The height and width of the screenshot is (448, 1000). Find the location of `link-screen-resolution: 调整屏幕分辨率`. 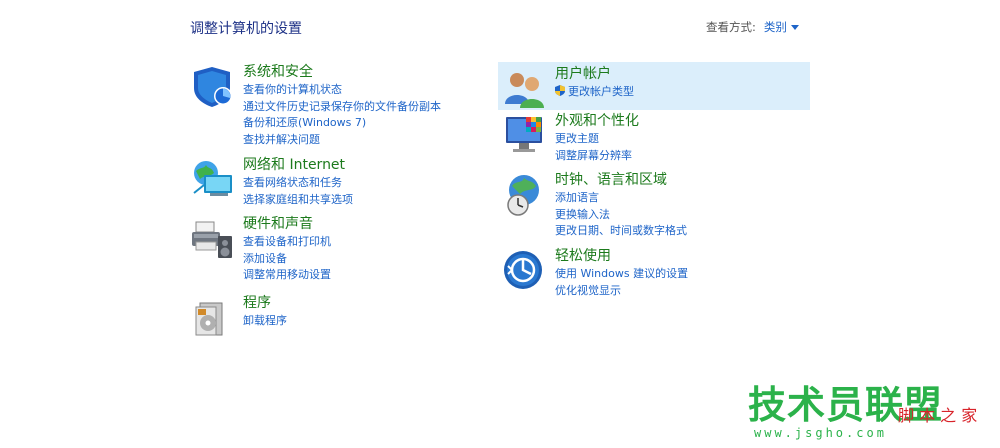

link-screen-resolution: 调整屏幕分辨率 is located at coordinates (597, 156).